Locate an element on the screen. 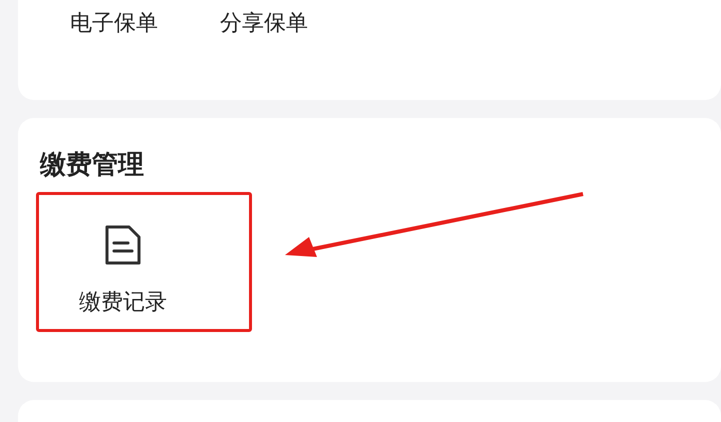 This screenshot has height=422, width=721. menu-item: 分享保单 is located at coordinates (264, 23).